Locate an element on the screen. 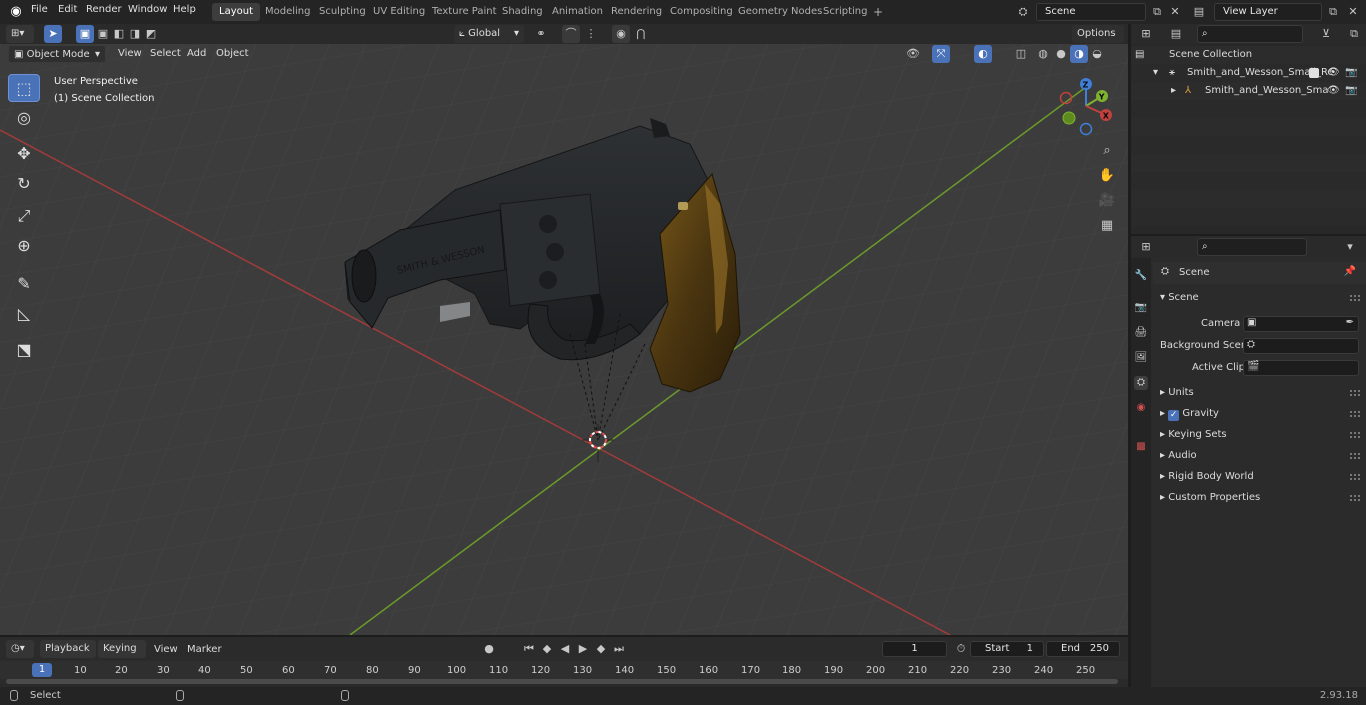  timeline-menu-marker: Marker is located at coordinates (204, 649).